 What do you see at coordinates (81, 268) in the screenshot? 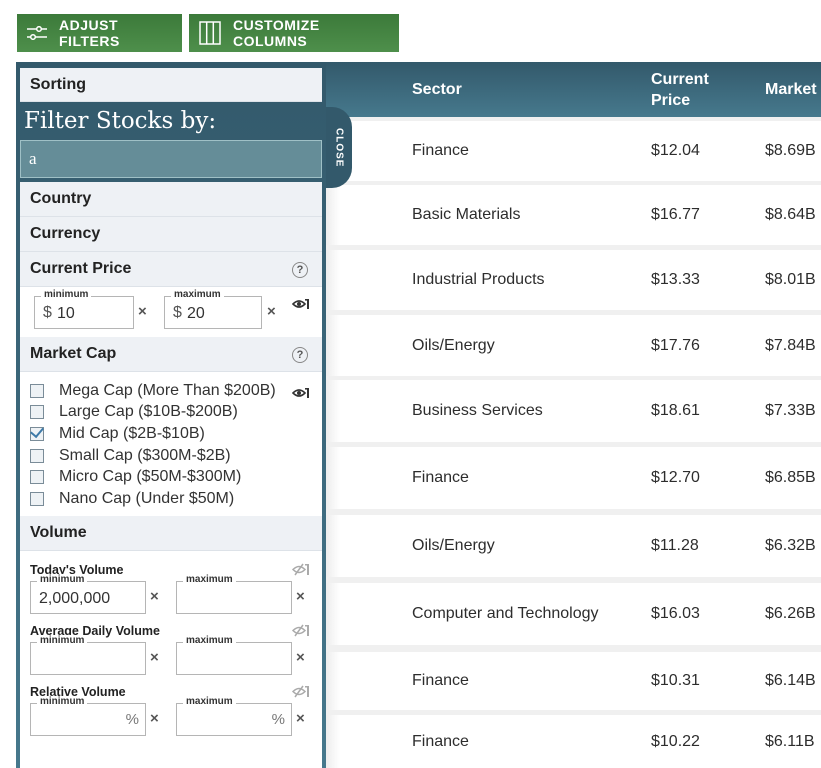
I see `current-price-label: Current Price` at bounding box center [81, 268].